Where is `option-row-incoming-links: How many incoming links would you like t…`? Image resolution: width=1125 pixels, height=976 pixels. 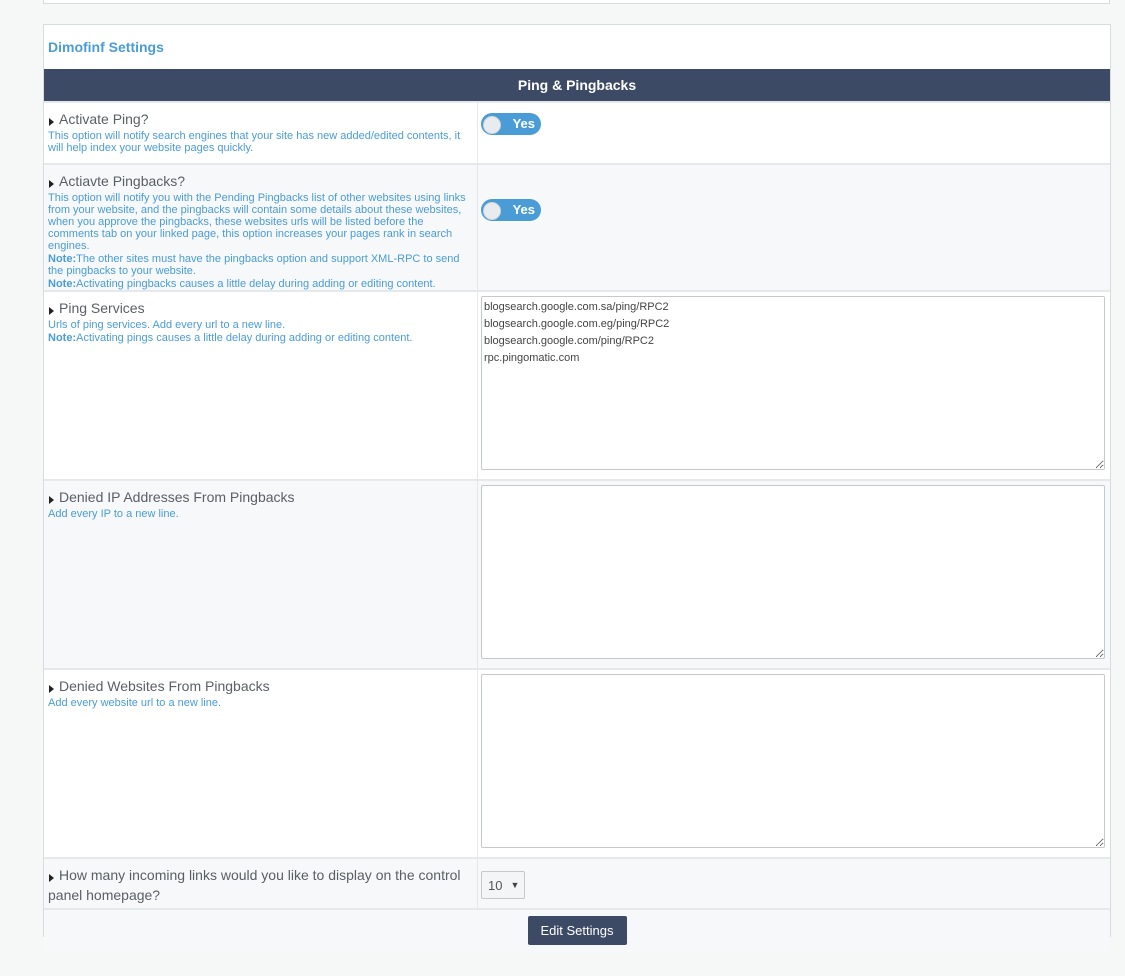 option-row-incoming-links: How many incoming links would you like t… is located at coordinates (577, 882).